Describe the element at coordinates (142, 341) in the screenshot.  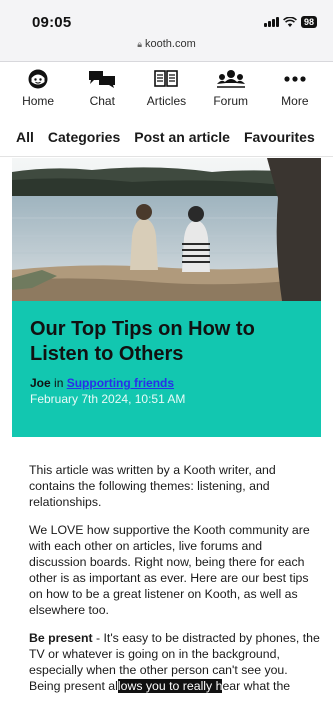
I see `article-title: Our Top Tips on How to Listen to Others` at that location.